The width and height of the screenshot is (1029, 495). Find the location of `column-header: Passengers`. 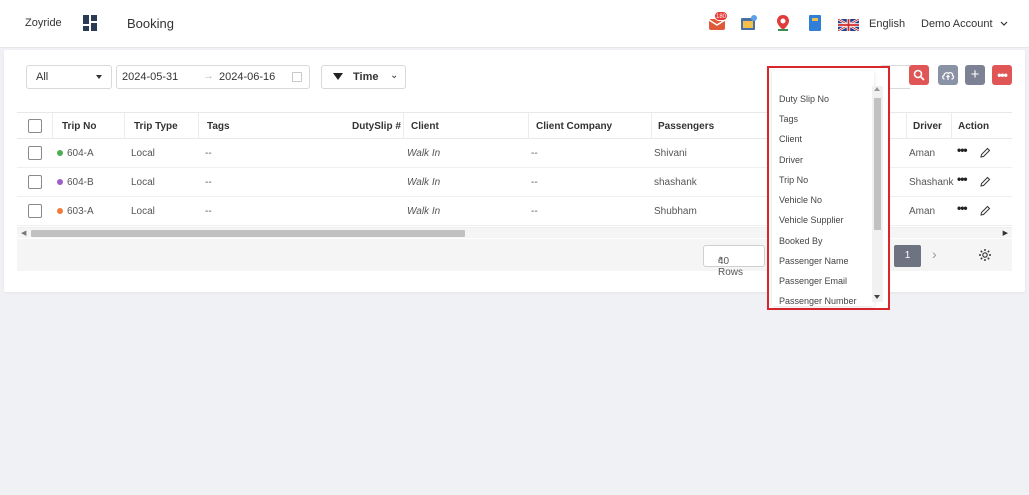

column-header: Passengers is located at coordinates (686, 126).